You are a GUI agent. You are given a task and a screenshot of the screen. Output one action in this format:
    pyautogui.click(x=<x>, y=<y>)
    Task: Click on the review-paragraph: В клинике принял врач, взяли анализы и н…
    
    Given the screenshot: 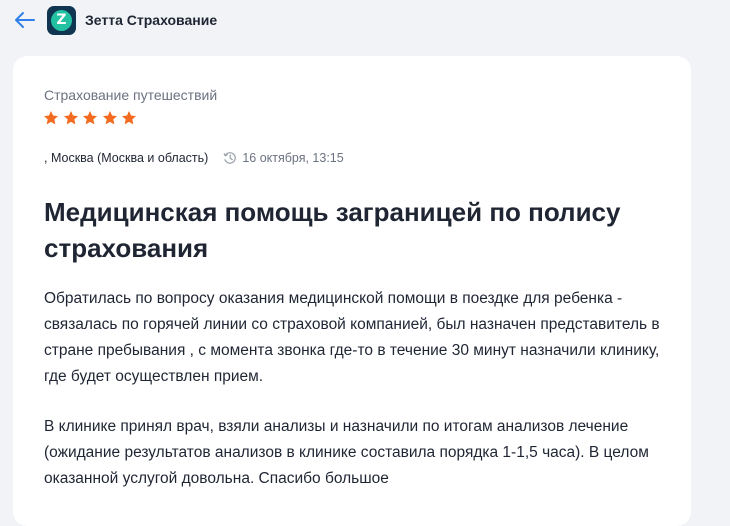 What is the action you would take?
    pyautogui.click(x=346, y=452)
    